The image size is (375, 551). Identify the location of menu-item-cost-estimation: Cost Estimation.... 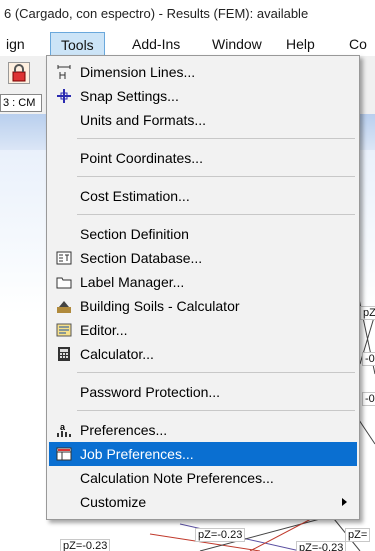
(203, 196).